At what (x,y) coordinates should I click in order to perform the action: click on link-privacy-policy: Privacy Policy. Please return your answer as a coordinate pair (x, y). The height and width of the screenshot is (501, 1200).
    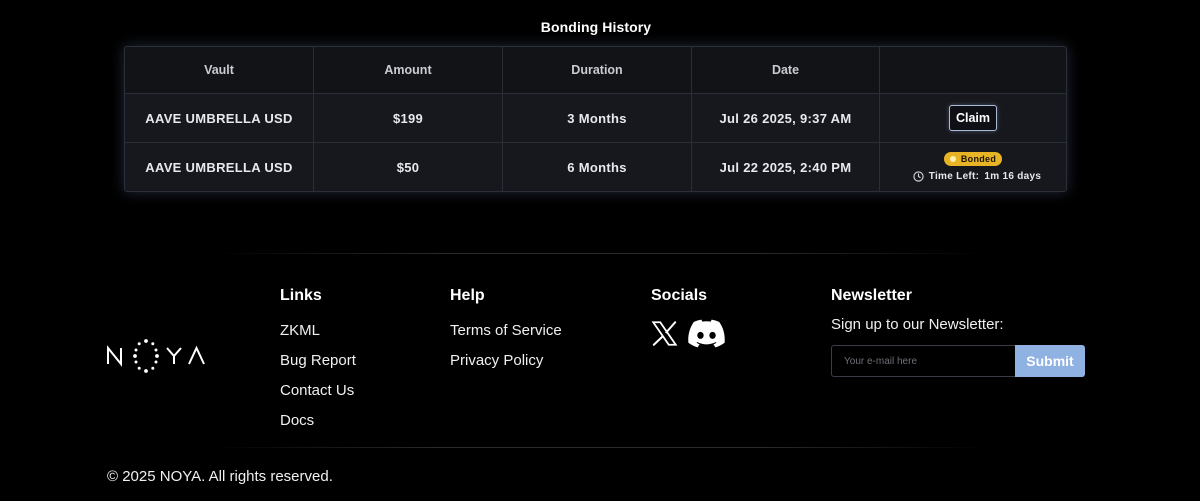
    Looking at the image, I should click on (506, 361).